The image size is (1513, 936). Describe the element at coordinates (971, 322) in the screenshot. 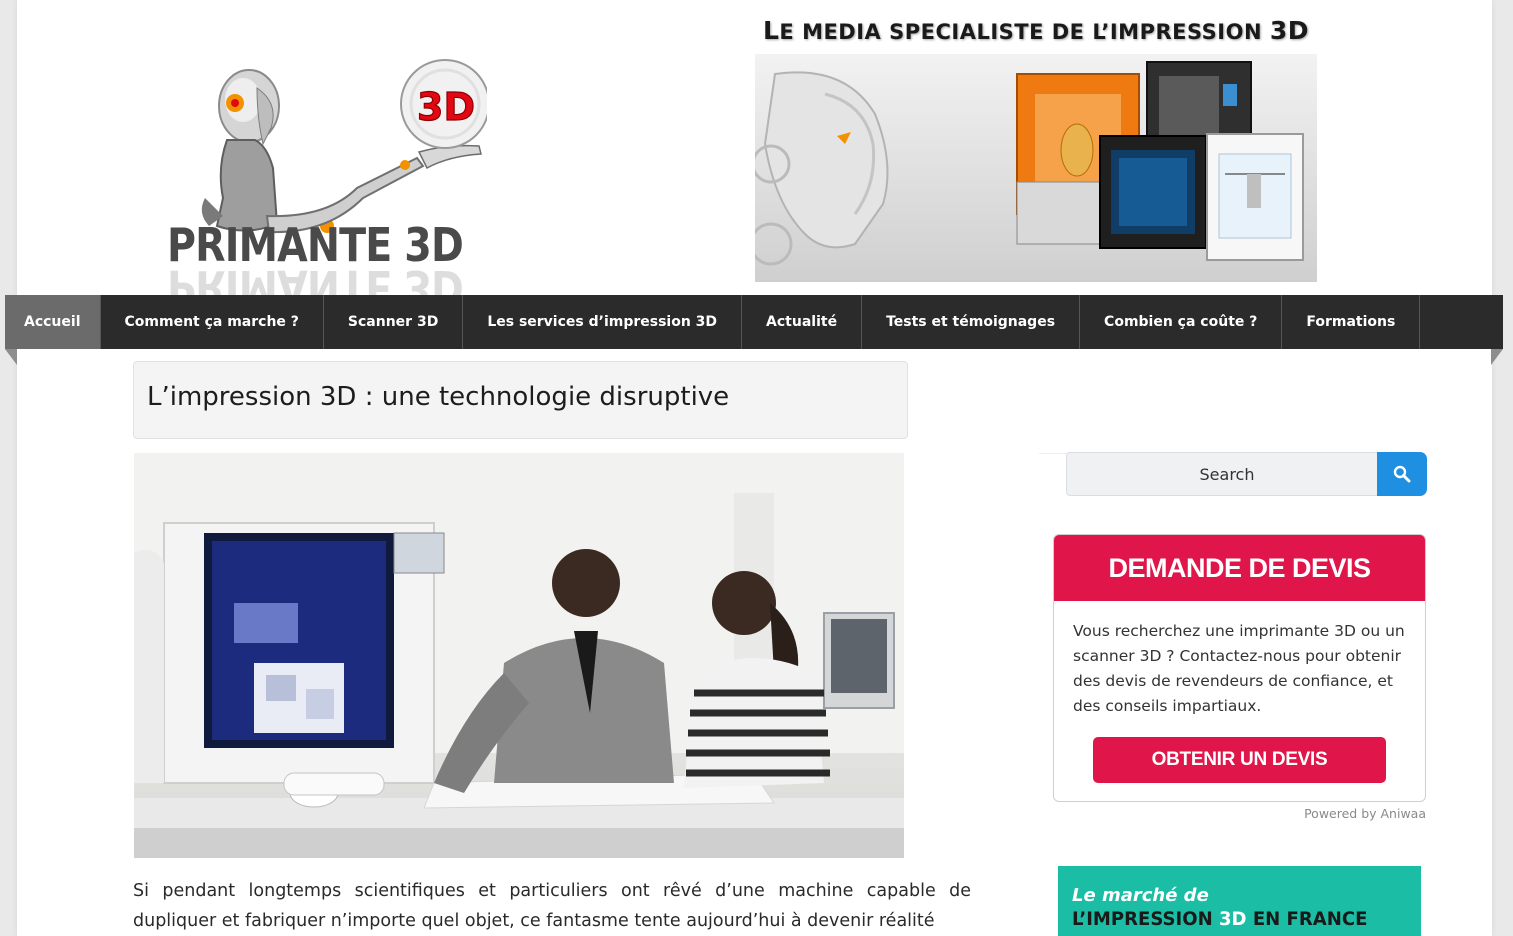

I see `nav-item-tests-temoignages: Tests et témoignages` at that location.